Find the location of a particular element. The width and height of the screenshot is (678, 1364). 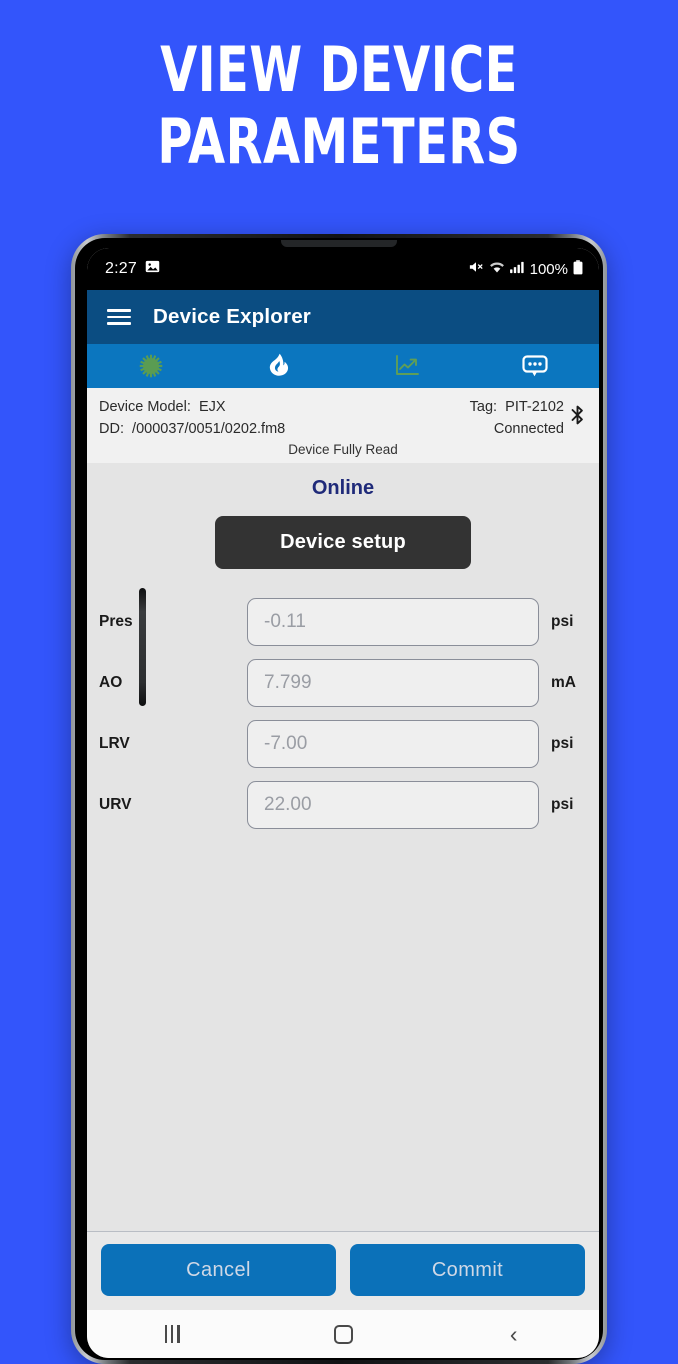

home-icon is located at coordinates (343, 1334).